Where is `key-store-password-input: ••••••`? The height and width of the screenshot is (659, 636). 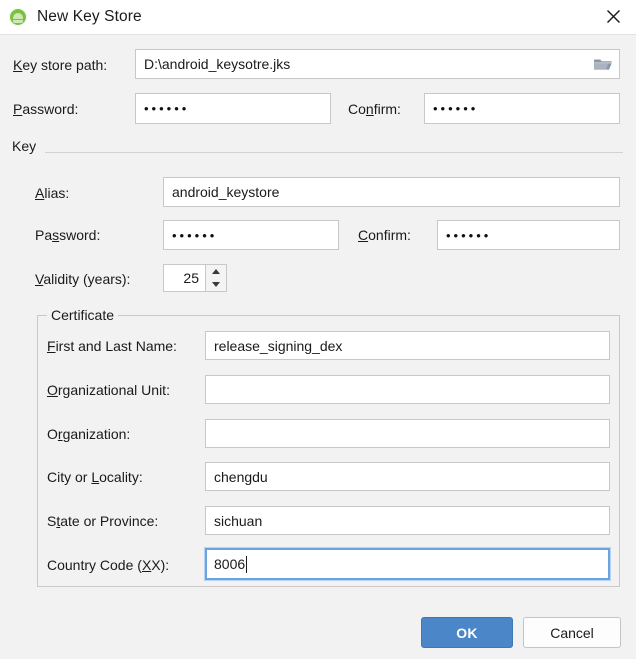 key-store-password-input: •••••• is located at coordinates (233, 108).